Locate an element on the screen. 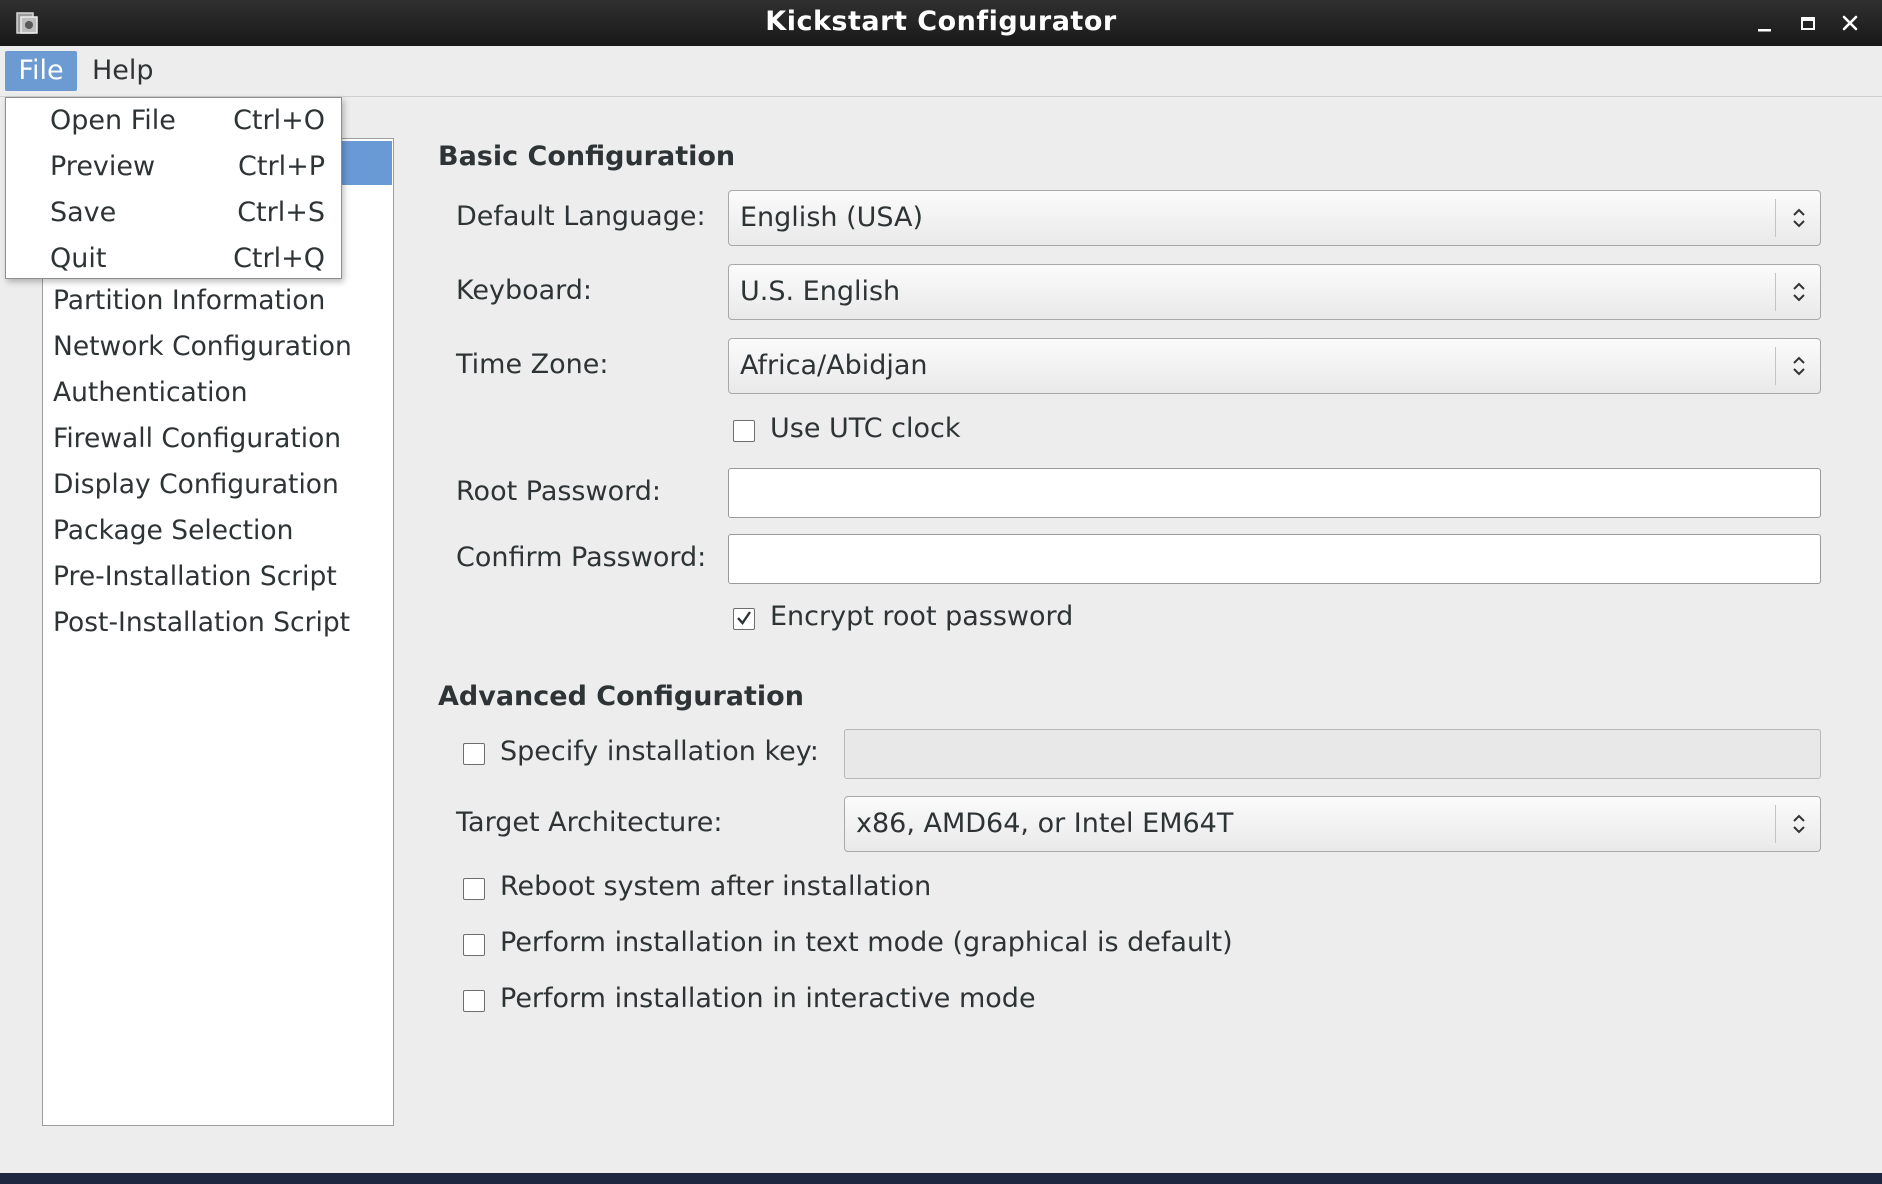 The width and height of the screenshot is (1882, 1184). target-architecture-value: x86, AMD64, or Intel EM64T is located at coordinates (1045, 823).